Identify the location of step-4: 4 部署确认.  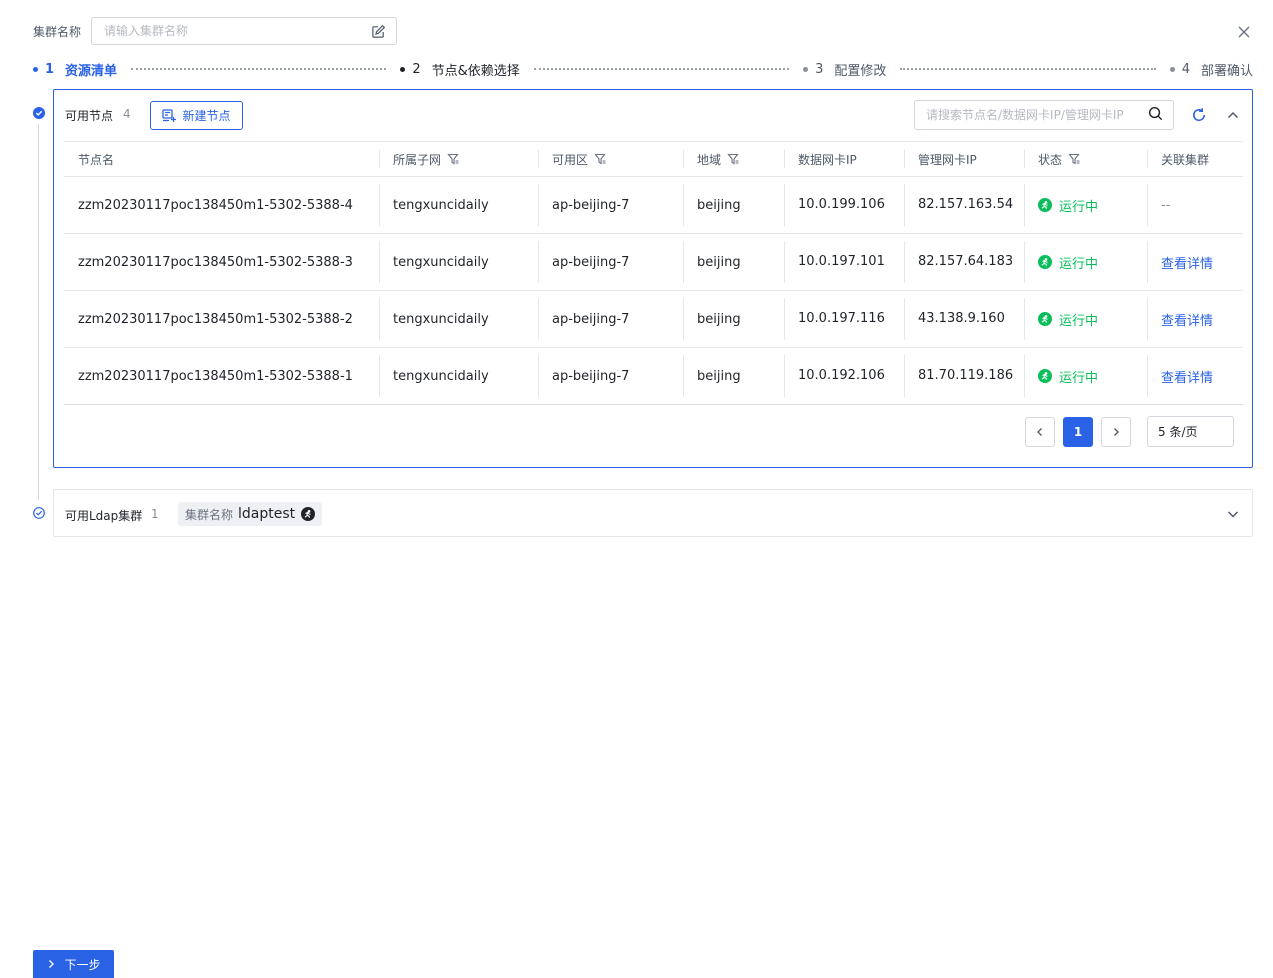
(1211, 69).